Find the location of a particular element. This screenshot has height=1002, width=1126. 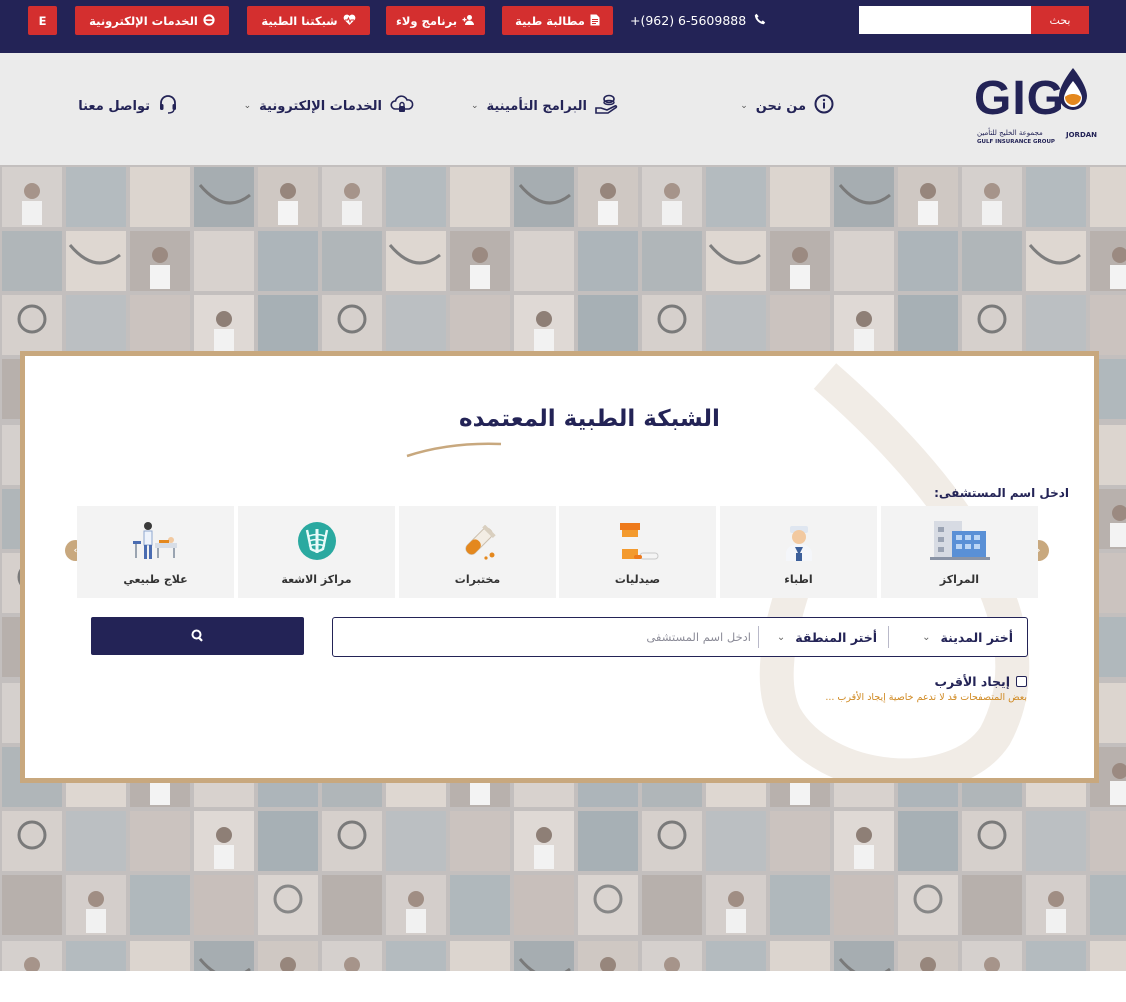

nav-about-label: من نحن is located at coordinates (780, 106).